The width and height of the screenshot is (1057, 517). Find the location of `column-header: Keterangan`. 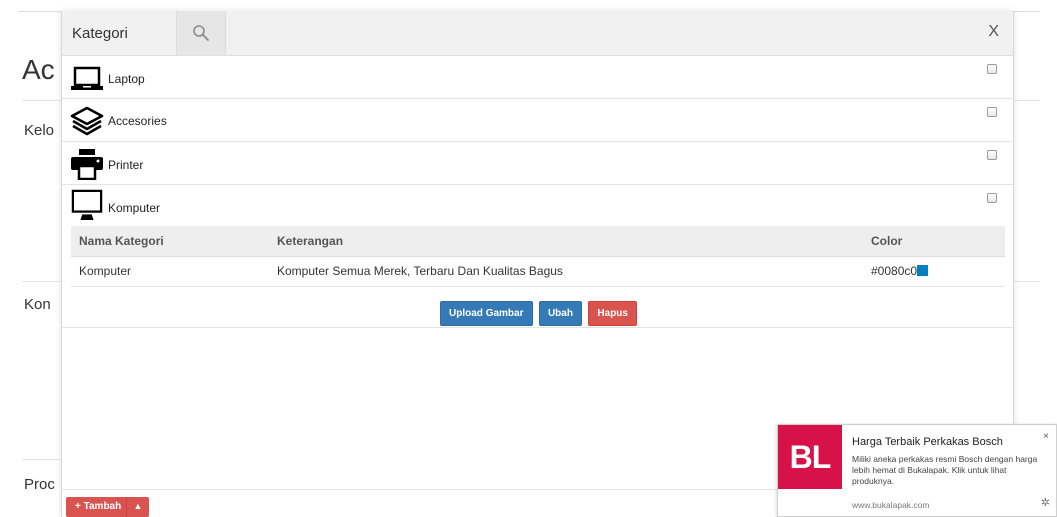

column-header: Keterangan is located at coordinates (566, 241).